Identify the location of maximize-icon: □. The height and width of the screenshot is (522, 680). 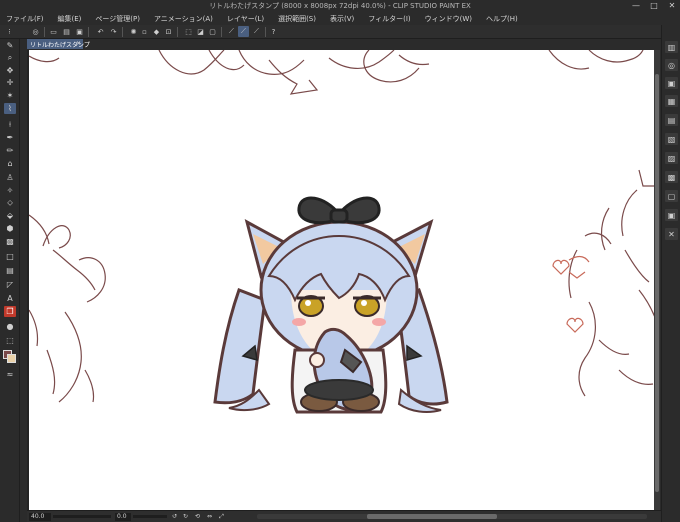
(654, 6).